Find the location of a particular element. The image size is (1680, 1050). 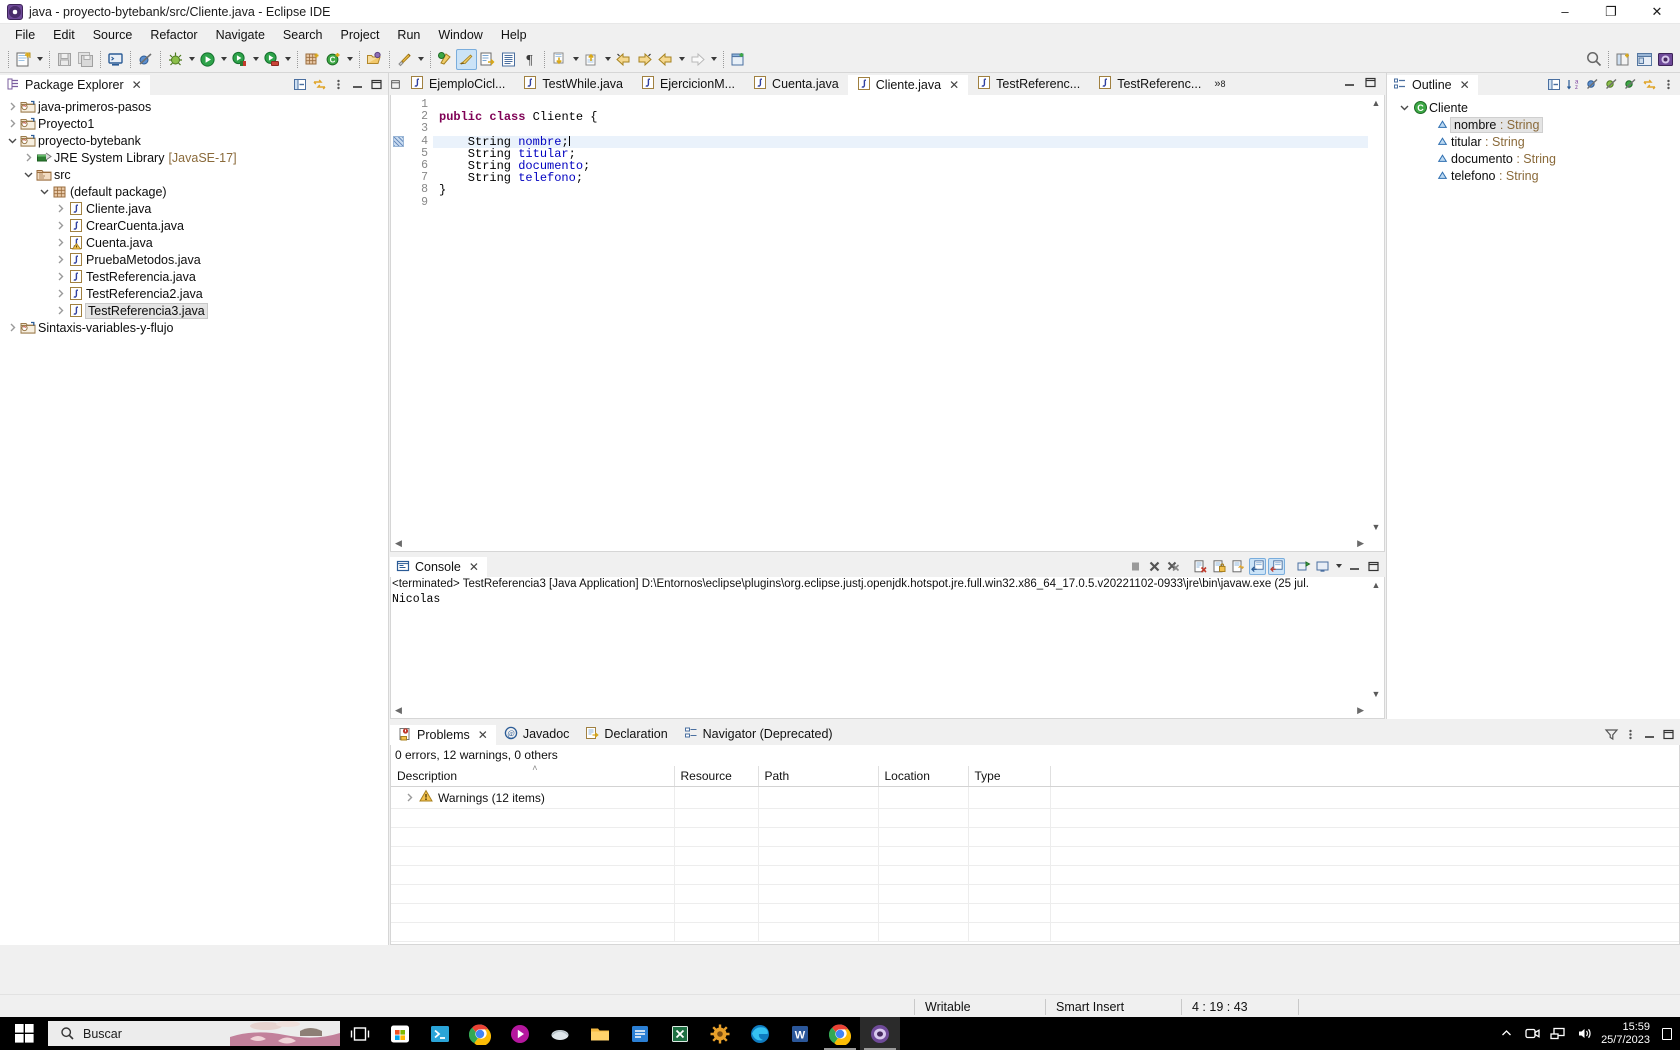

forward-to-icon is located at coordinates (644, 59).